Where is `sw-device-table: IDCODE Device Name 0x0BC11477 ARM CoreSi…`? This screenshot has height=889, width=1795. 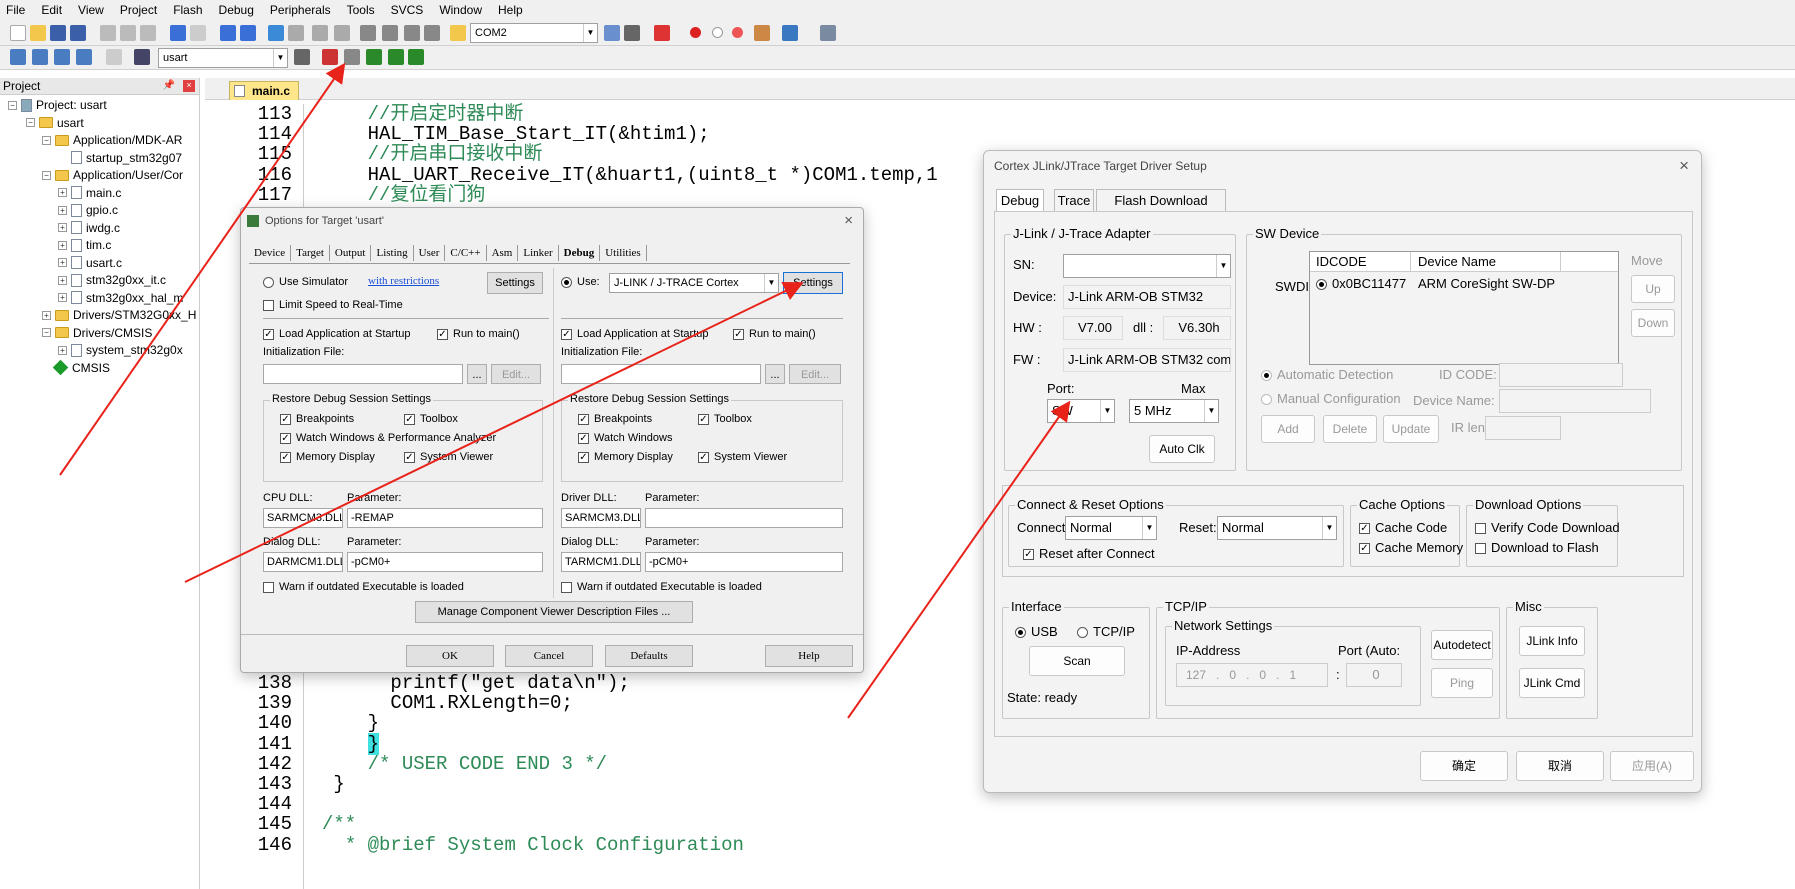 sw-device-table: IDCODE Device Name 0x0BC11477 ARM CoreSi… is located at coordinates (1464, 308).